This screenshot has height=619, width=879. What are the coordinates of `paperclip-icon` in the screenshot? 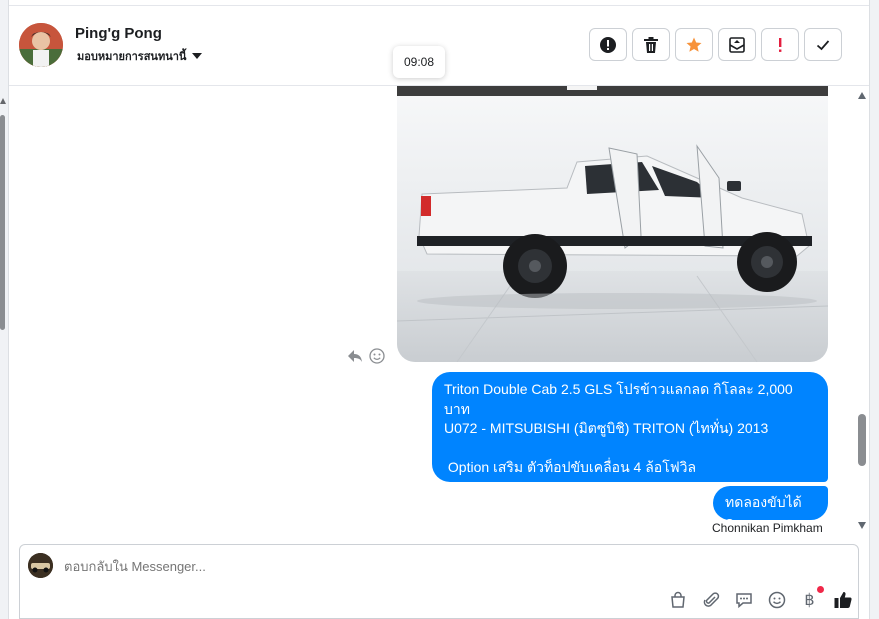 It's located at (711, 599).